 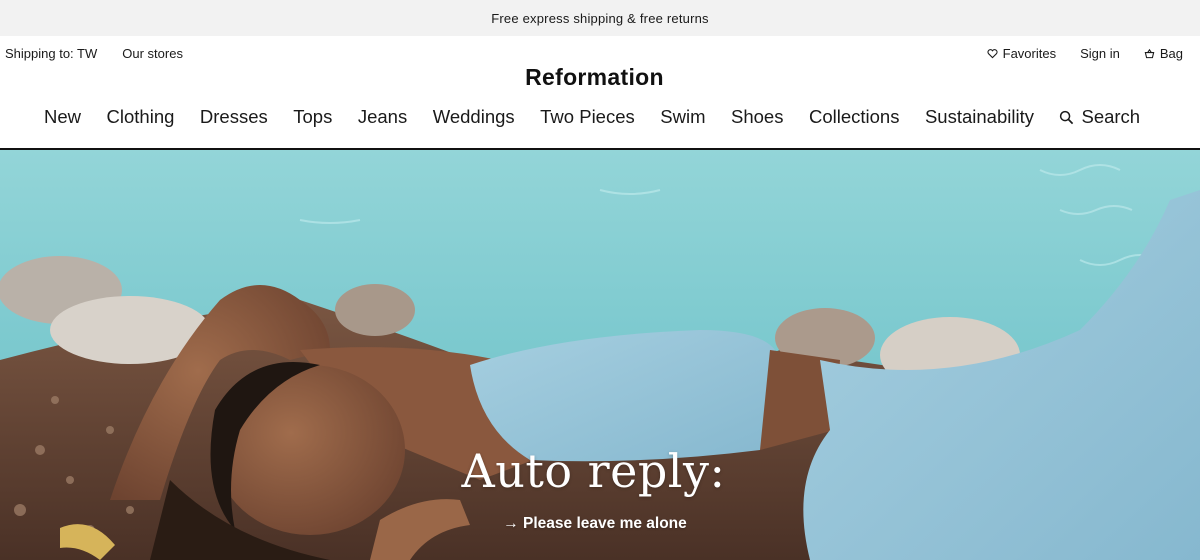 I want to click on shipping-country-link: Shipping to: TW, so click(x=51, y=53).